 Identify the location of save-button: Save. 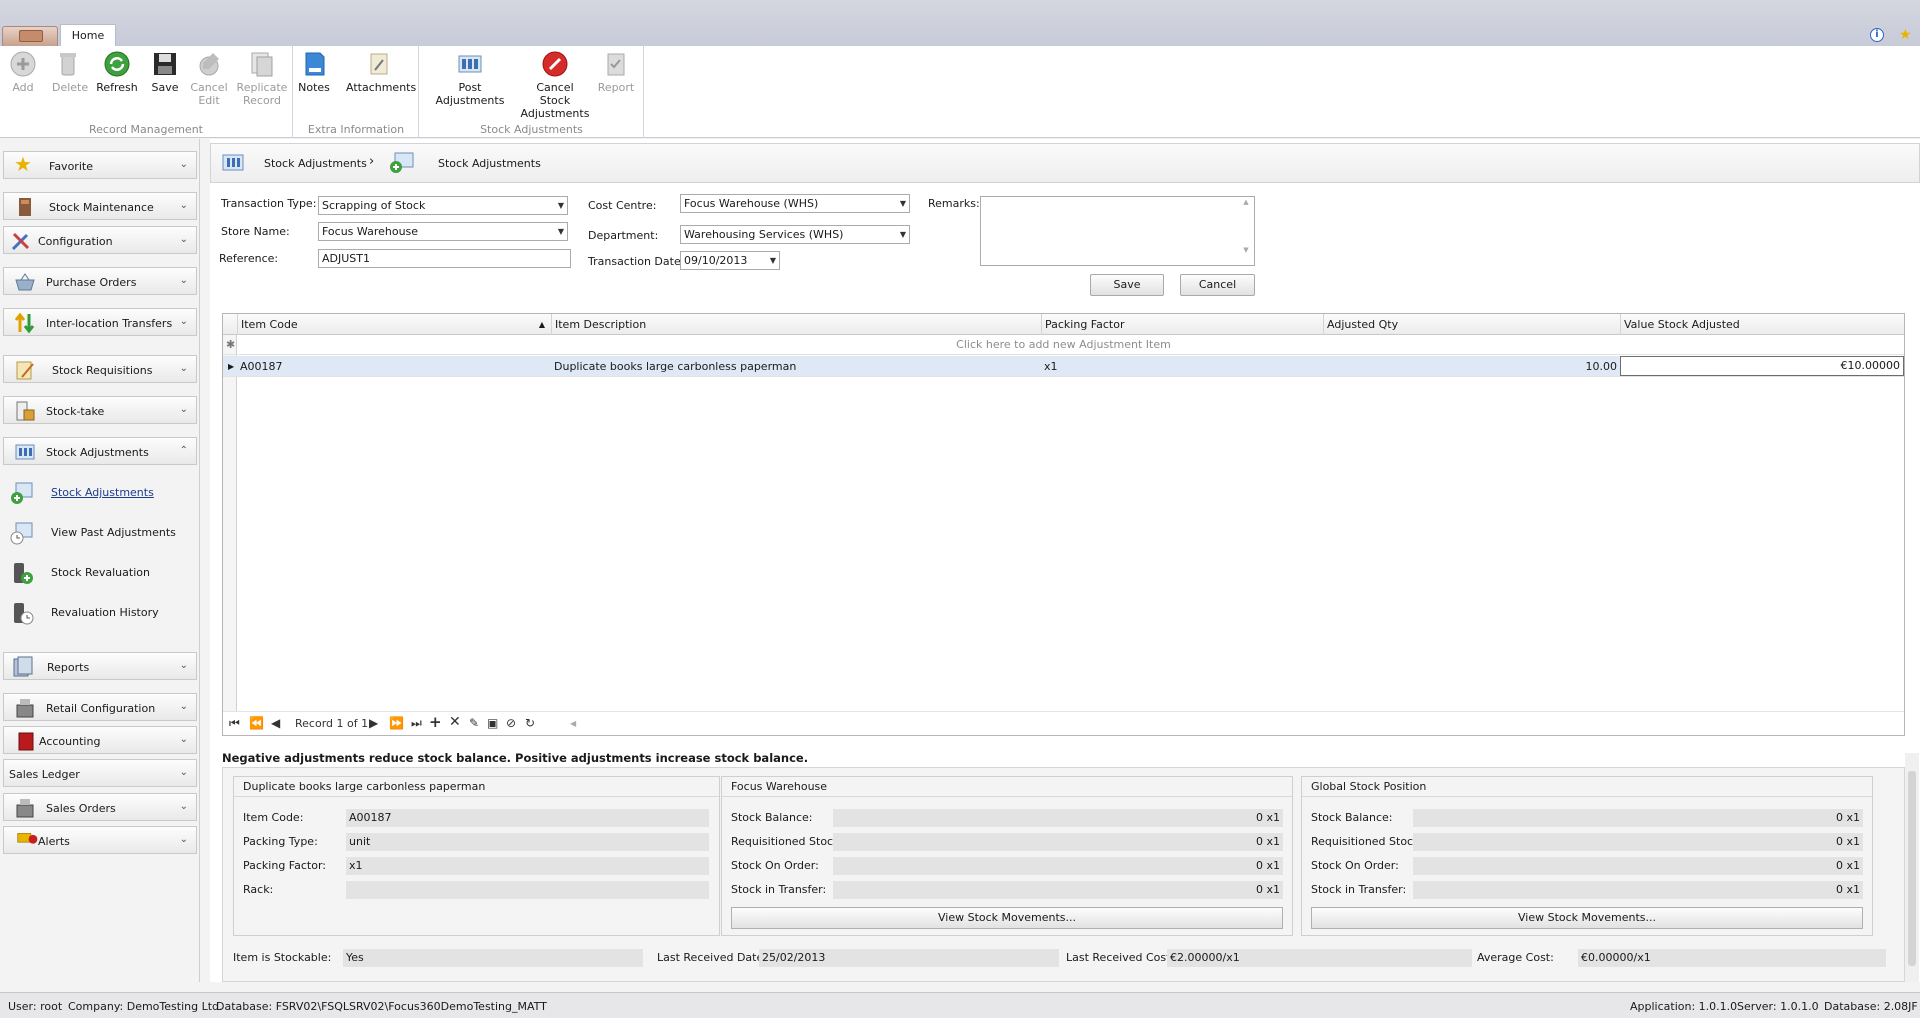
(165, 72).